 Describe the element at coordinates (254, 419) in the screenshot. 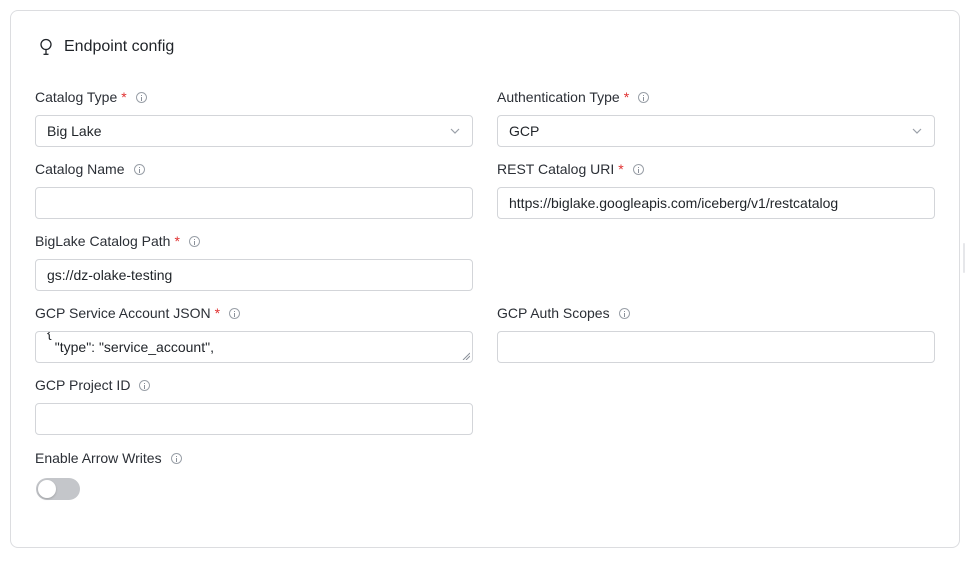

I see `project-id-input` at that location.